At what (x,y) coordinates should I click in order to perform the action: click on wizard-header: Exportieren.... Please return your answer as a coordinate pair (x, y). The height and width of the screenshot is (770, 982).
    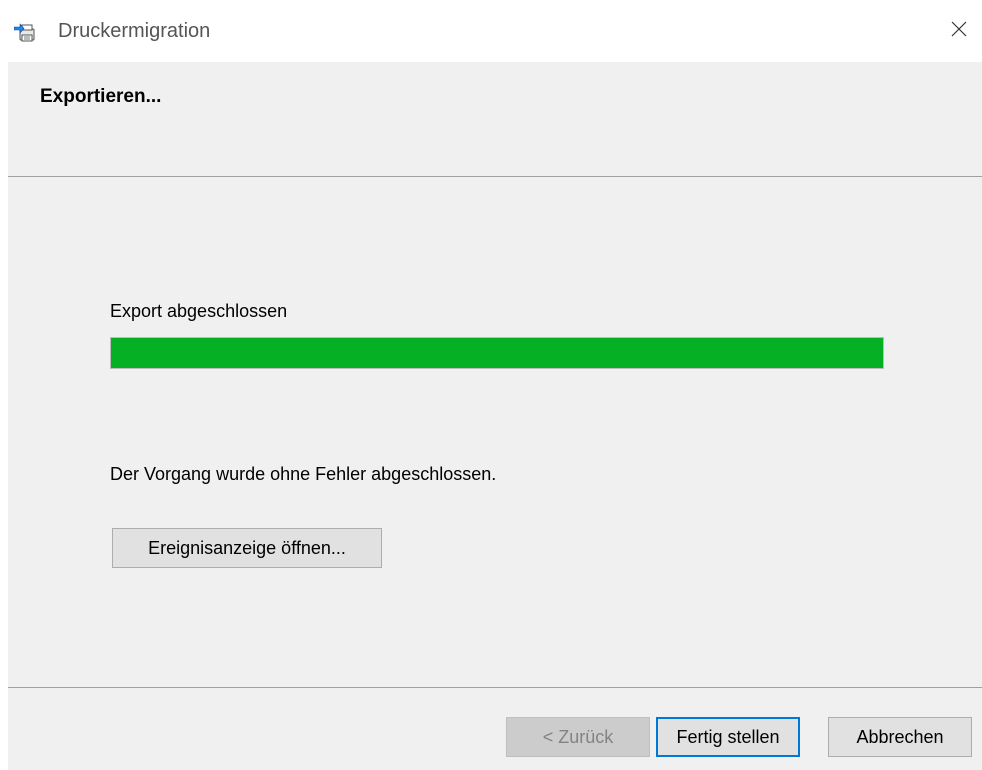
    Looking at the image, I should click on (495, 119).